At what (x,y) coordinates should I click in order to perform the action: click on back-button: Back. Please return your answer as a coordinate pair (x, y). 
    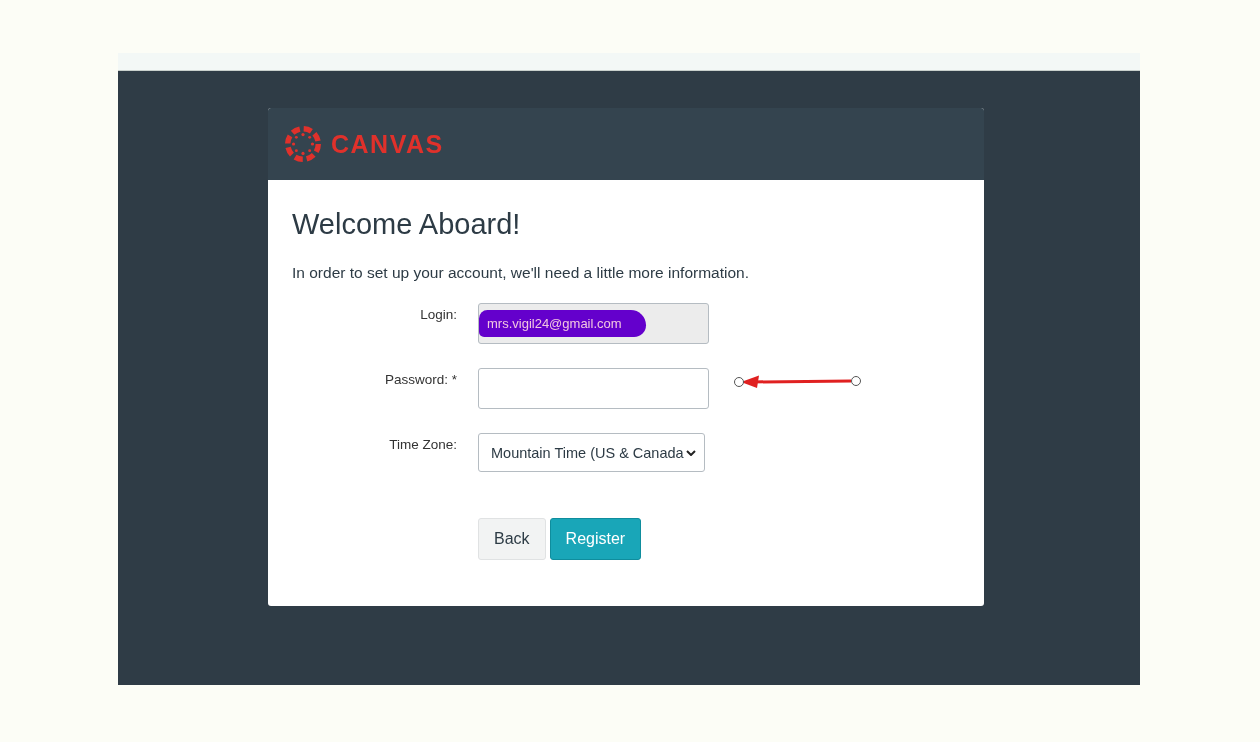
    Looking at the image, I should click on (512, 539).